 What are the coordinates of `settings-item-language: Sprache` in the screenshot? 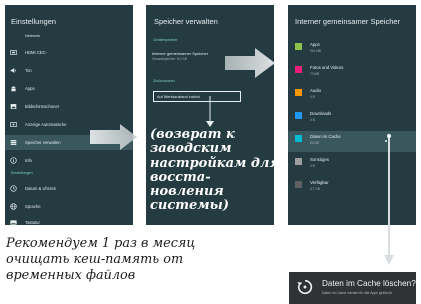 It's located at (69, 206).